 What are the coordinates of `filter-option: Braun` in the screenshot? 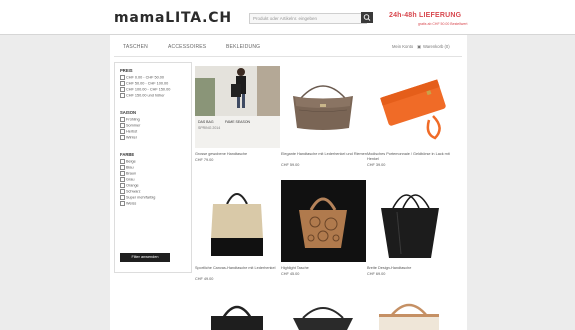 It's located at (128, 173).